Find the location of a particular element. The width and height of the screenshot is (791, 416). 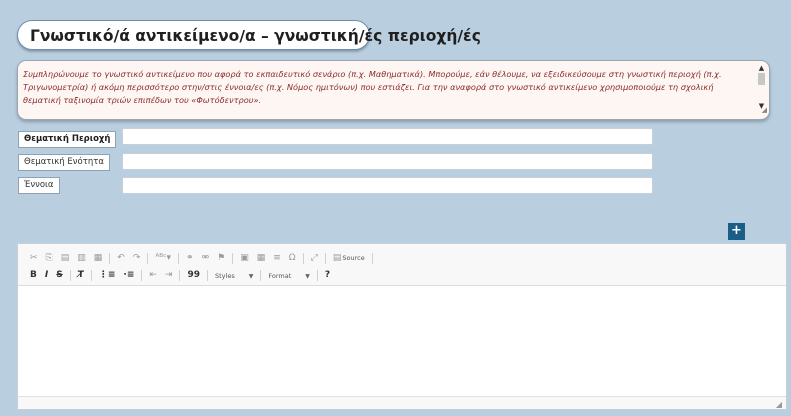

toolbar-row-2: B I S T̸ ⋮≡ ∙≡ ⇤ ⇥ 99 Styles ▼ Format ▼ ? is located at coordinates (402, 275).